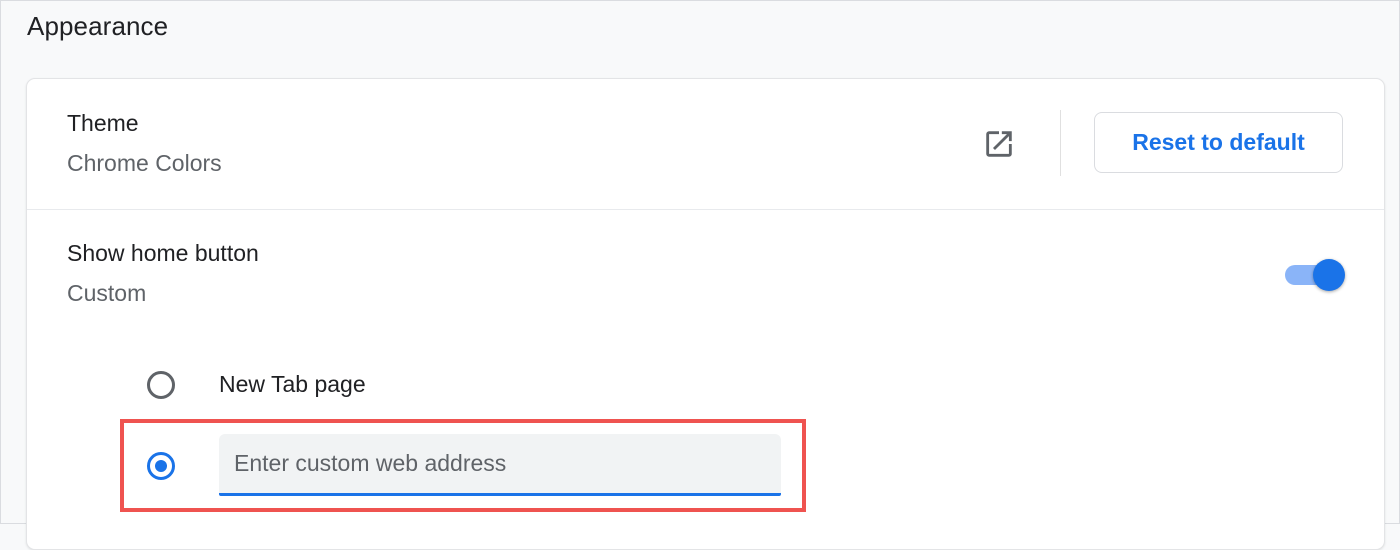 This screenshot has width=1400, height=550. What do you see at coordinates (107, 293) in the screenshot?
I see `home-button-value: Custom` at bounding box center [107, 293].